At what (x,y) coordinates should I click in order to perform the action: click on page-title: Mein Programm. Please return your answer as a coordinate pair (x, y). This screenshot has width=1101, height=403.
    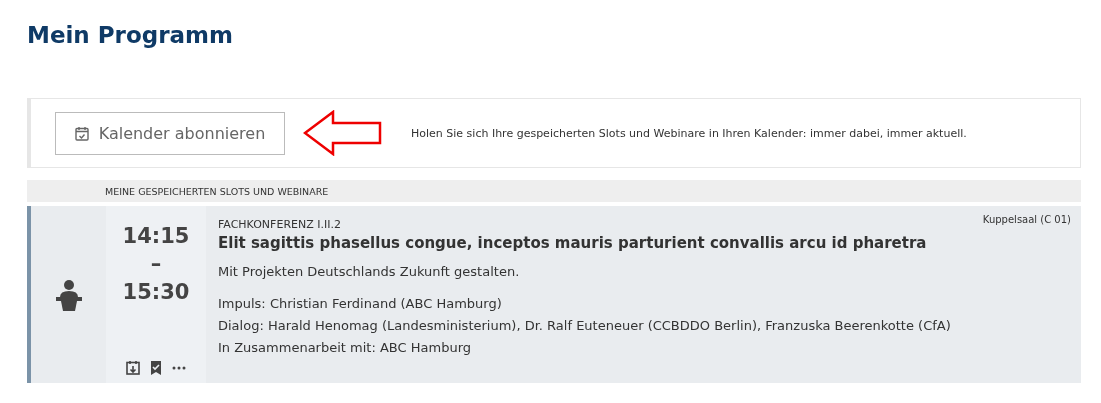
    Looking at the image, I should click on (130, 35).